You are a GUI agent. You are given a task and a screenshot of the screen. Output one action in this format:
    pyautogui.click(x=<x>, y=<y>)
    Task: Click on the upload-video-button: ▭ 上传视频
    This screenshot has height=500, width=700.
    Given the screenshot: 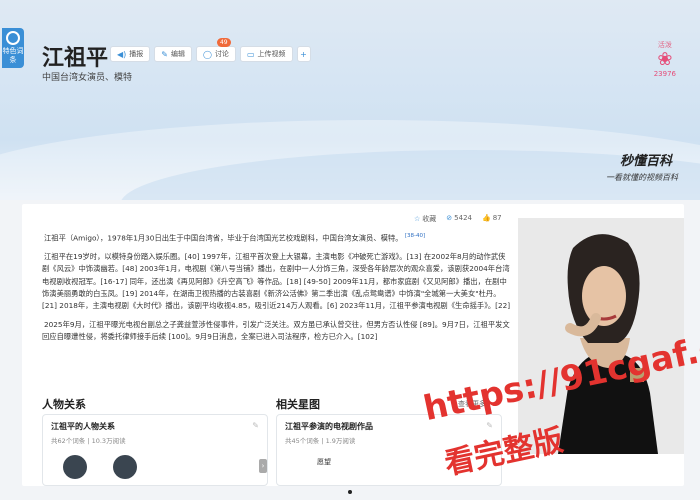 What is the action you would take?
    pyautogui.click(x=266, y=54)
    